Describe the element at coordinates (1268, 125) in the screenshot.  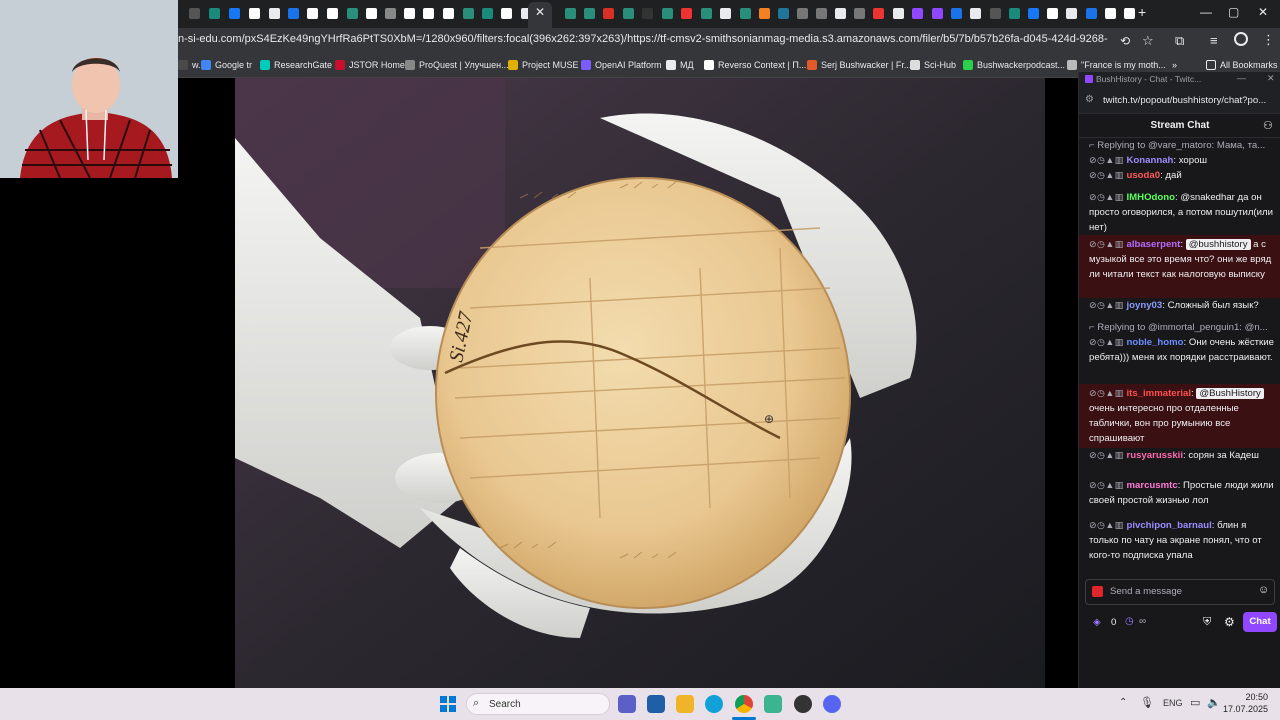
I see `users-icon: ⚇` at that location.